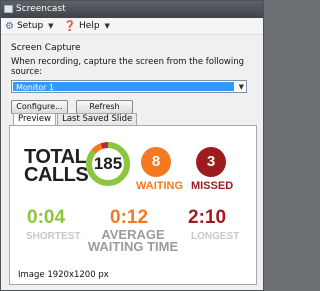 Image resolution: width=320 pixels, height=291 pixels. What do you see at coordinates (133, 246) in the screenshot?
I see `average-label-line2: WAITING TIME` at bounding box center [133, 246].